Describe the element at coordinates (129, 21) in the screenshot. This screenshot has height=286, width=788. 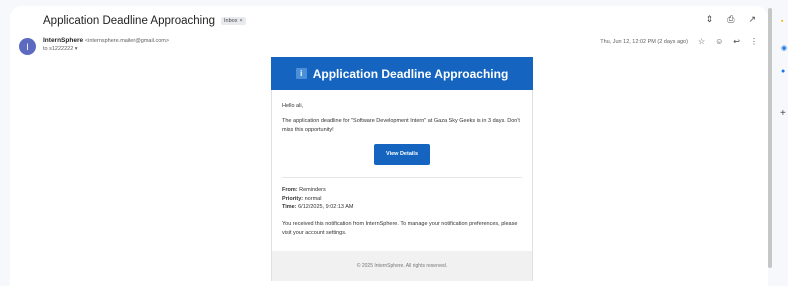
I see `email-subject: Application Deadline Approaching` at that location.